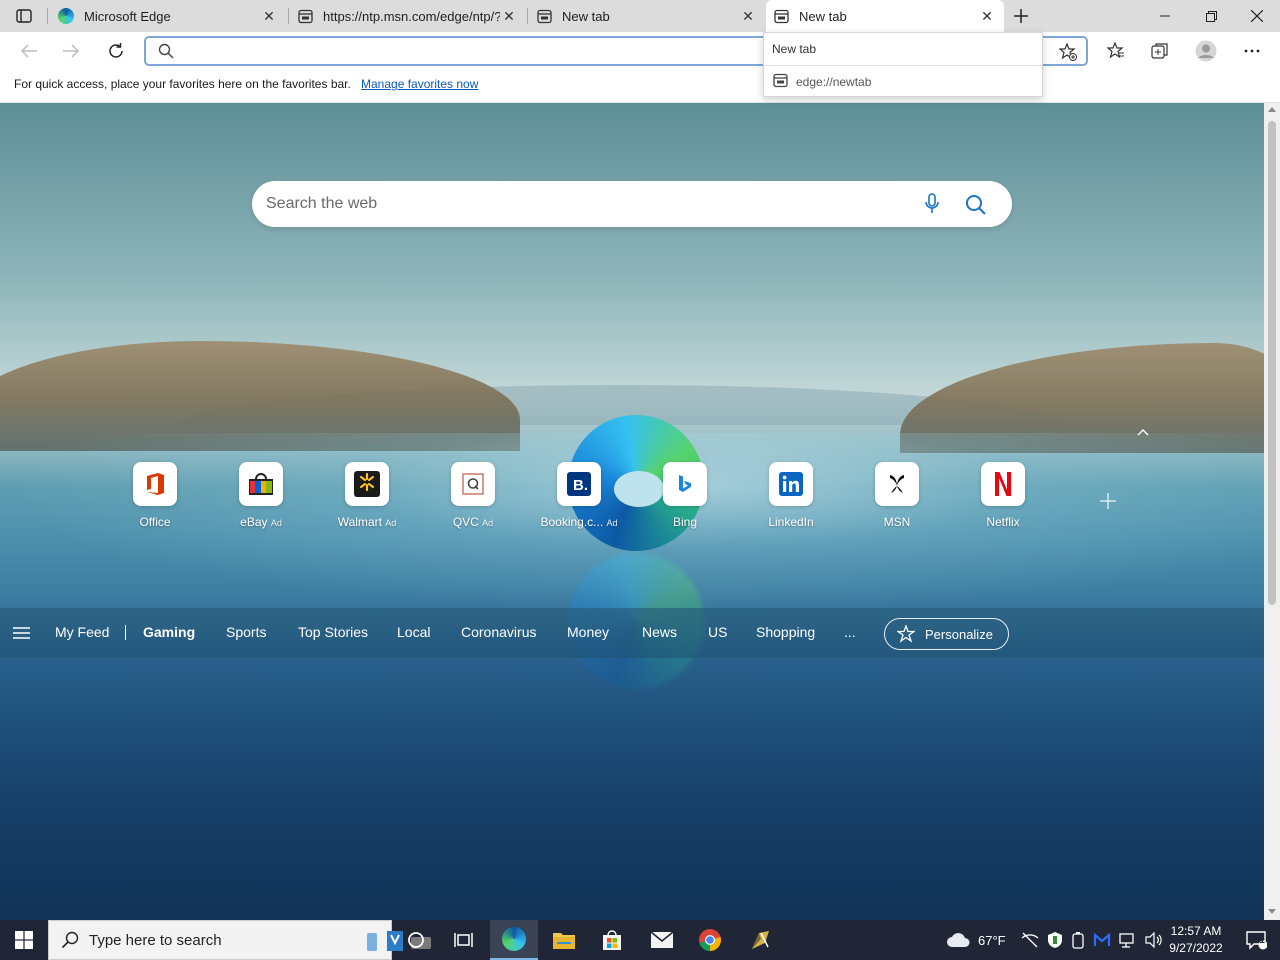 The image size is (1280, 960). What do you see at coordinates (408, 16) in the screenshot?
I see `tab-msn-ntp: https://ntp.msn.com/edge/ntp/? ✕` at bounding box center [408, 16].